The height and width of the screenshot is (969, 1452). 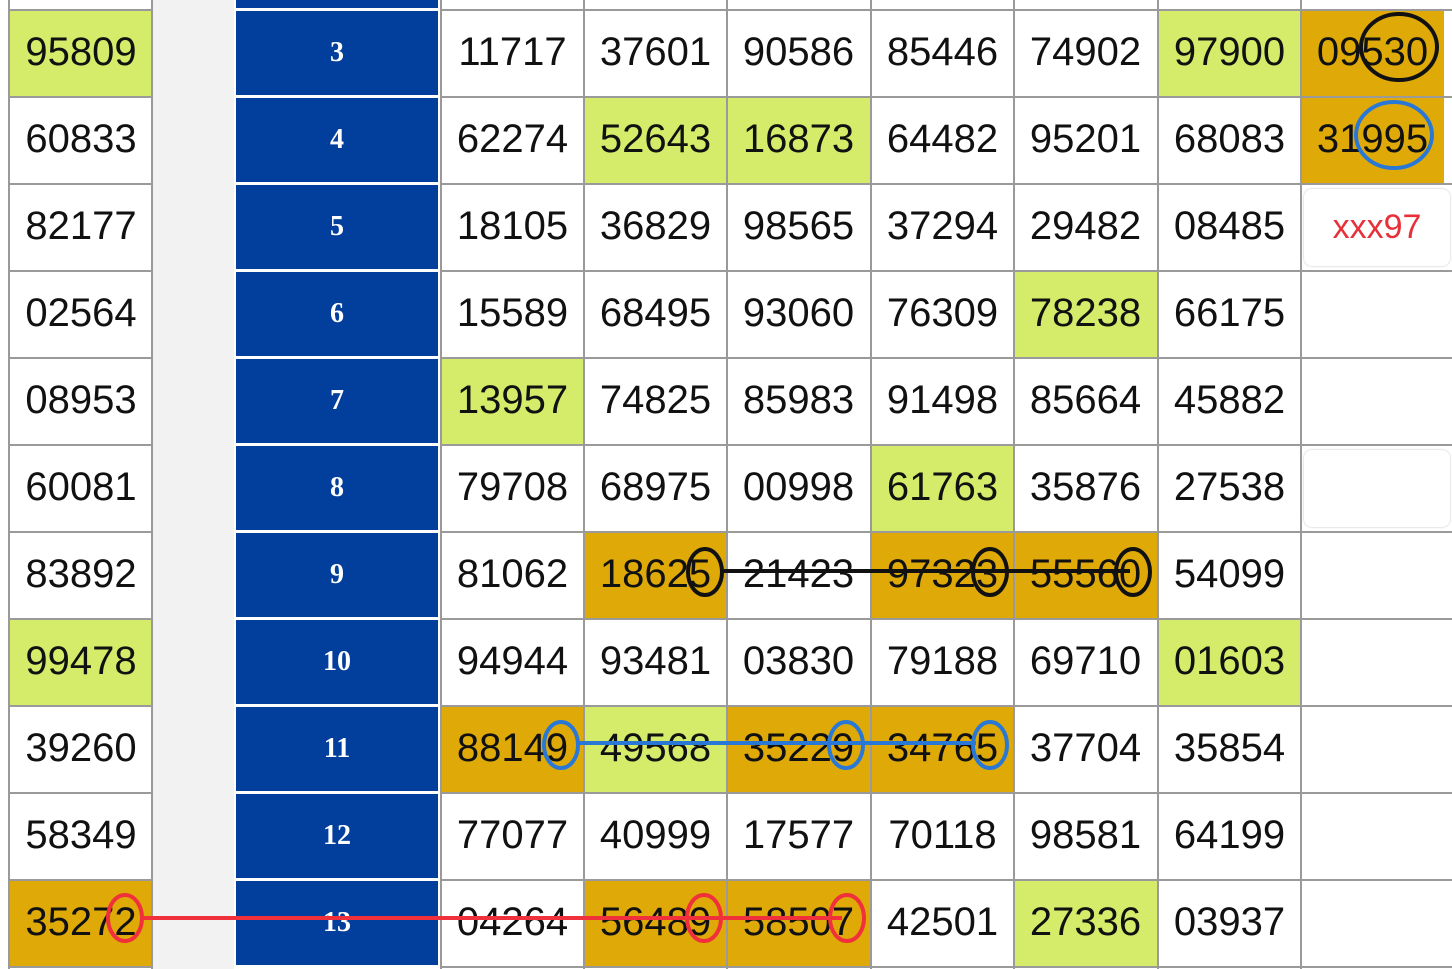 What do you see at coordinates (1372, 139) in the screenshot?
I see `result-cell: 31995` at bounding box center [1372, 139].